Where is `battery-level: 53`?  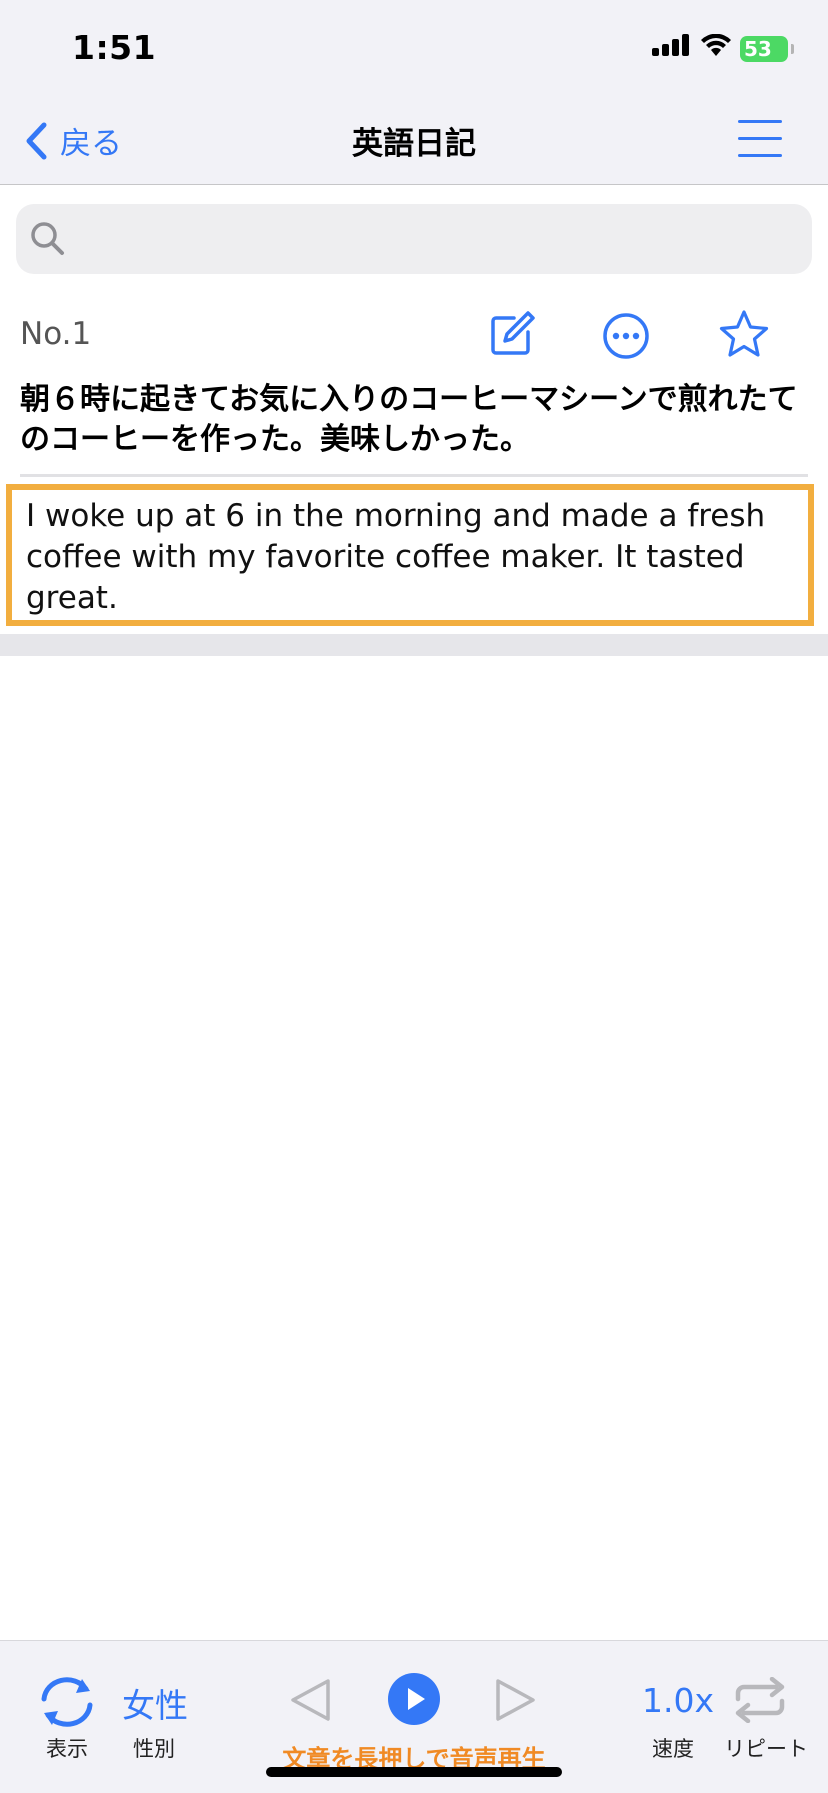 battery-level: 53 is located at coordinates (758, 49).